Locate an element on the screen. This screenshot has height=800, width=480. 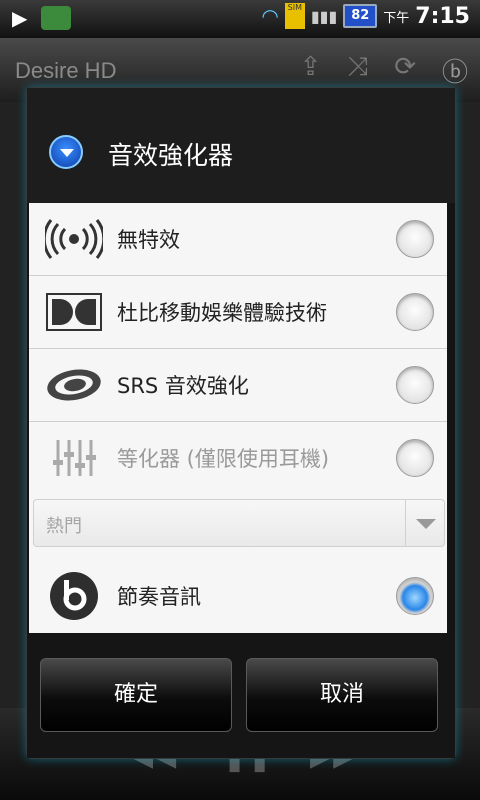
equalizer-icon is located at coordinates (74, 458).